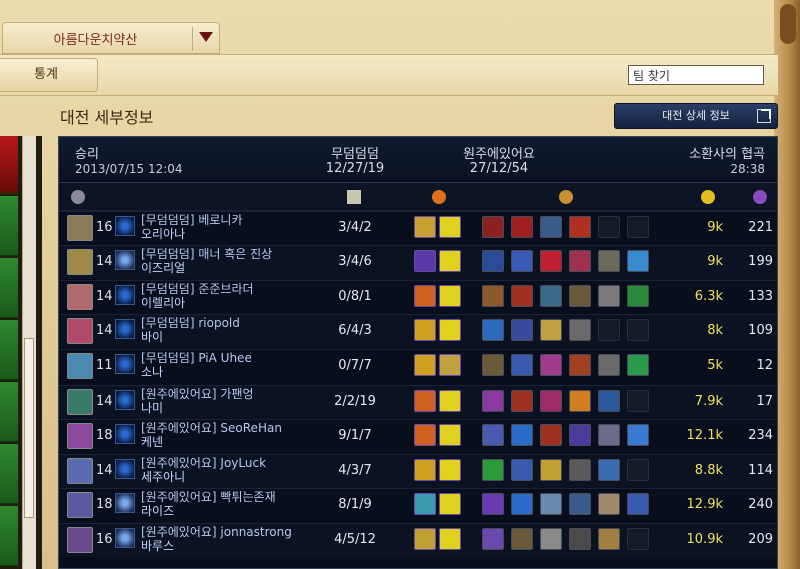 Image resolution: width=800 pixels, height=569 pixels. I want to click on player-info: [원주에있어요] 빡튀는존재 라이즈, so click(208, 504).